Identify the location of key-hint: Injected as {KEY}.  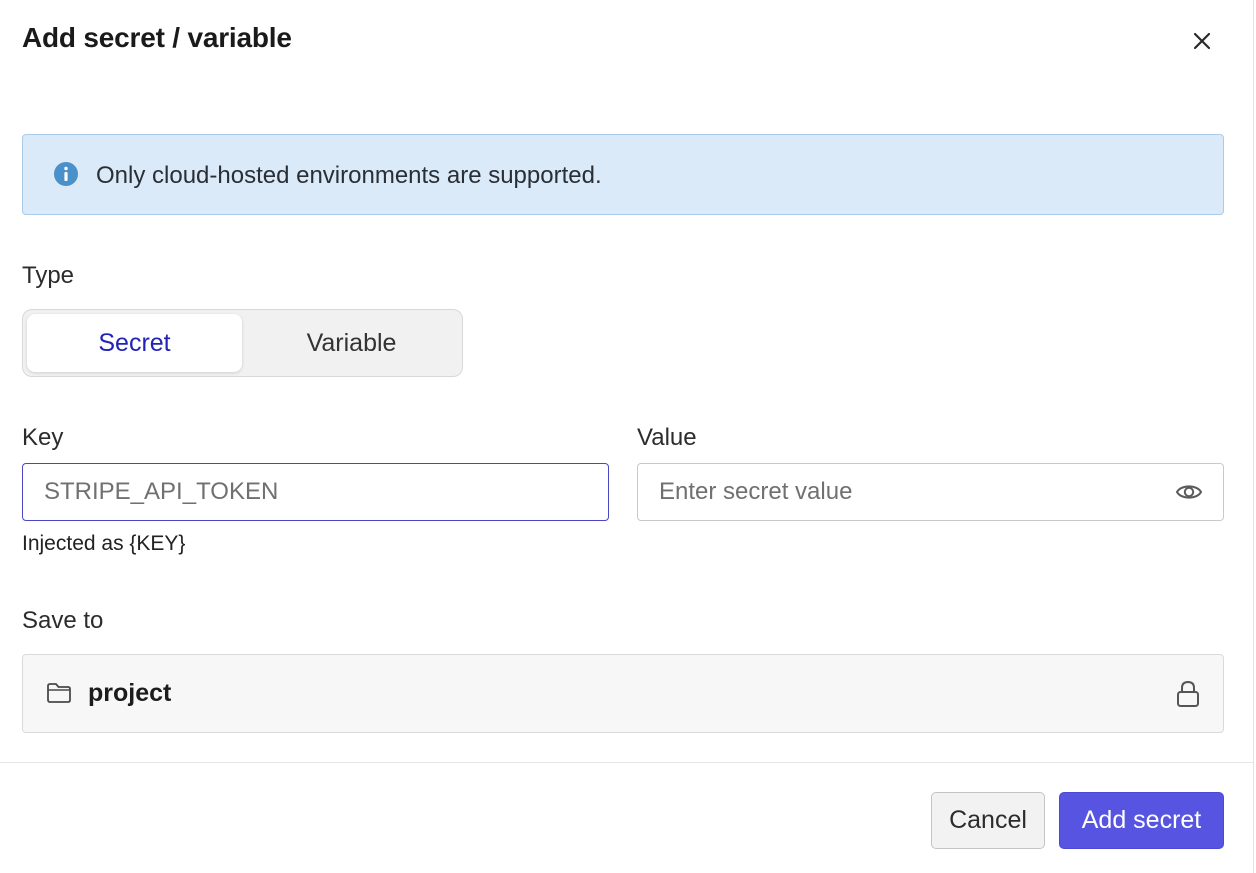
(104, 543).